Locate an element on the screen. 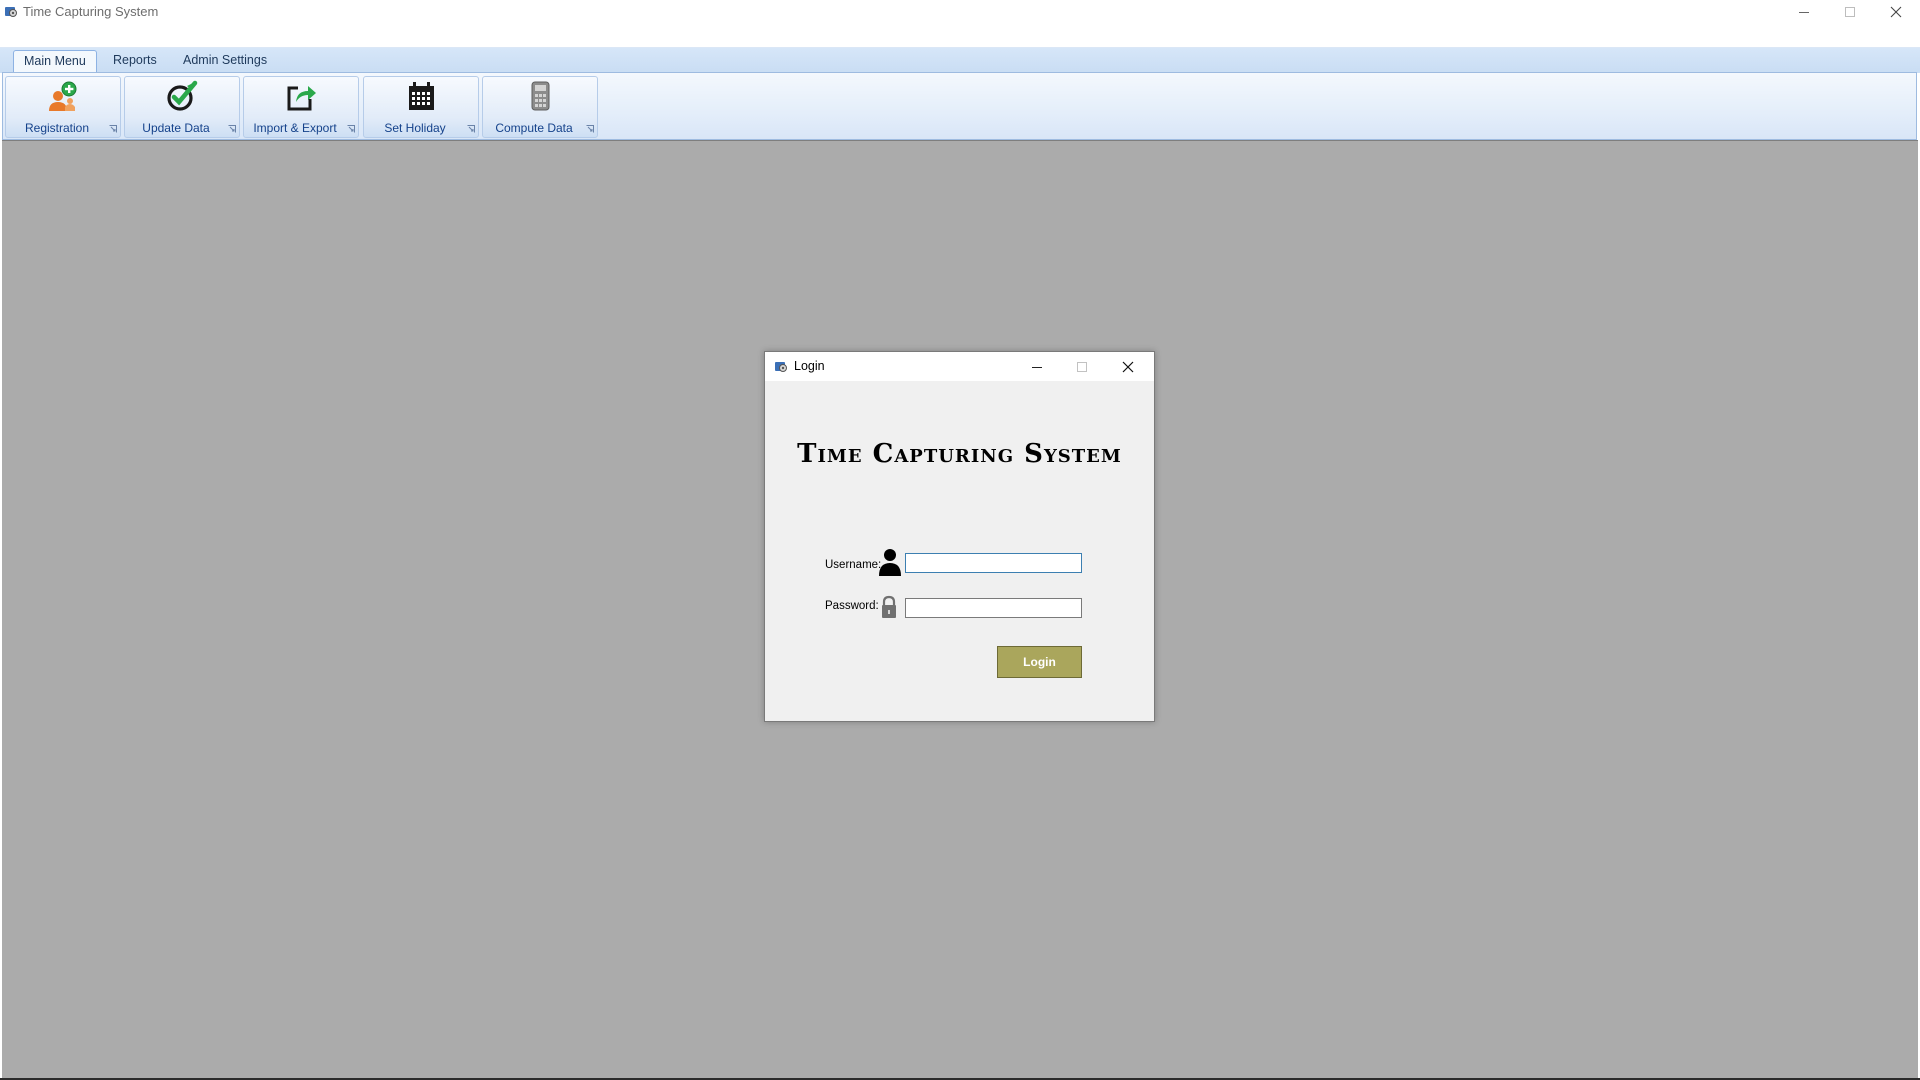 The width and height of the screenshot is (1920, 1080). update-data-label: Update Data is located at coordinates (176, 128).